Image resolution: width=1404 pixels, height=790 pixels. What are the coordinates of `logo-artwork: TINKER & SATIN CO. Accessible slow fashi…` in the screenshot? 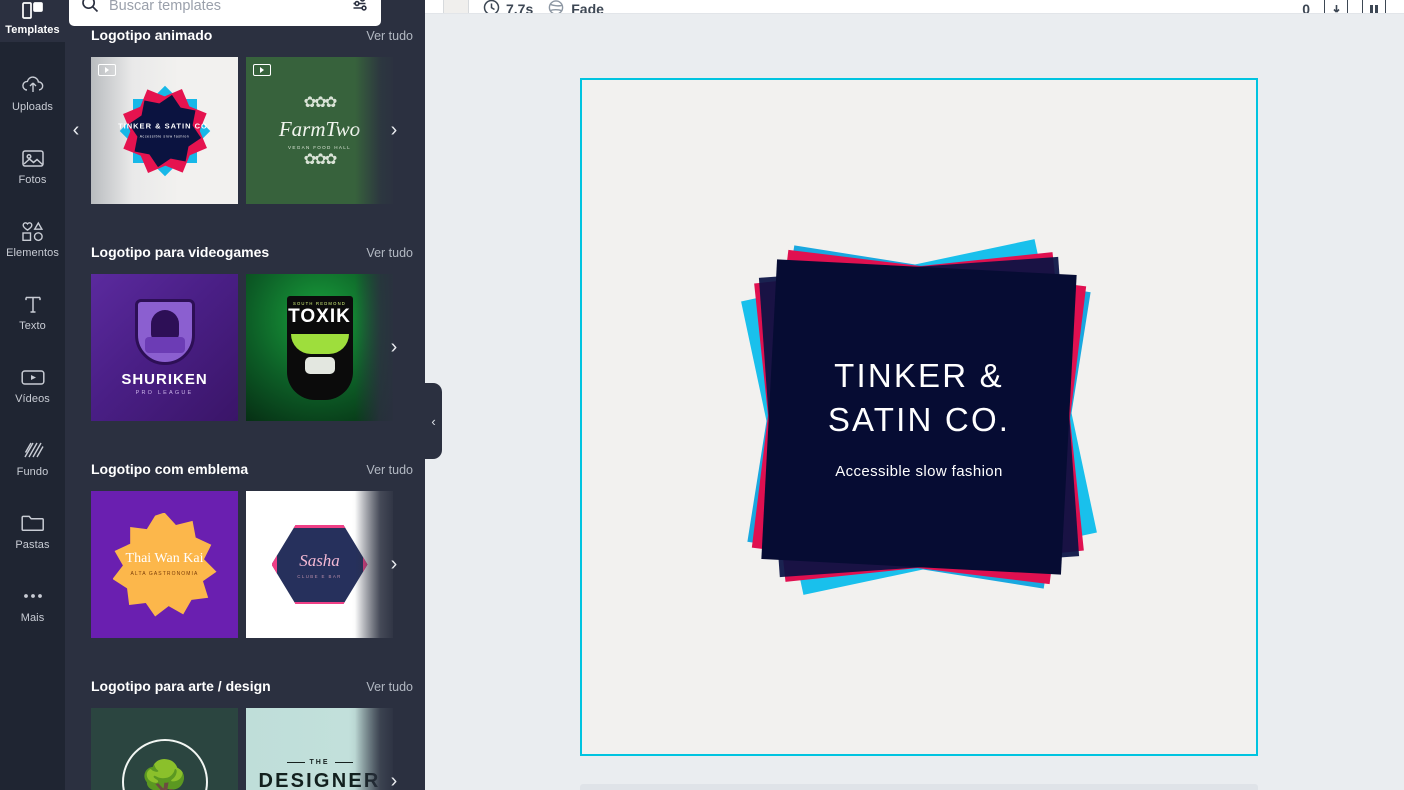 It's located at (919, 417).